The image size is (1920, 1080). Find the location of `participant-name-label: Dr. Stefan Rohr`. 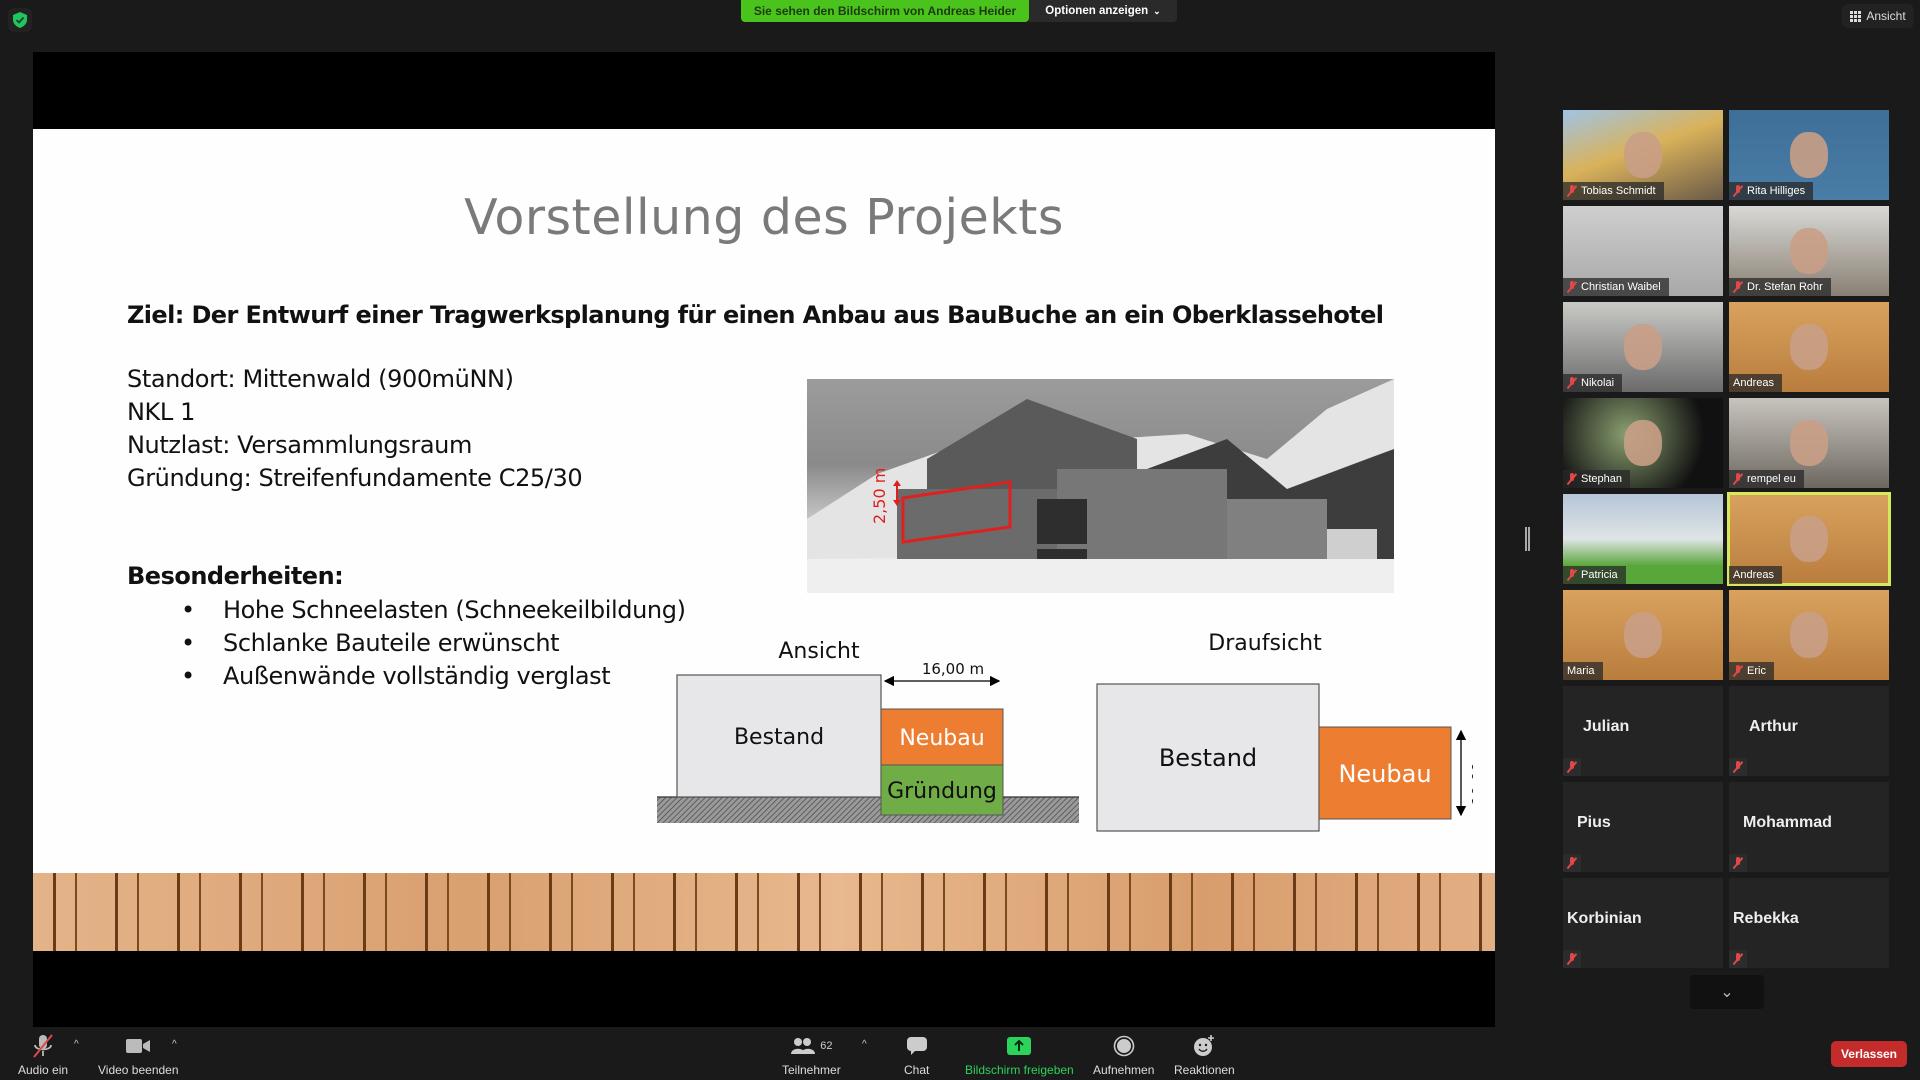

participant-name-label: Dr. Stefan Rohr is located at coordinates (1780, 287).